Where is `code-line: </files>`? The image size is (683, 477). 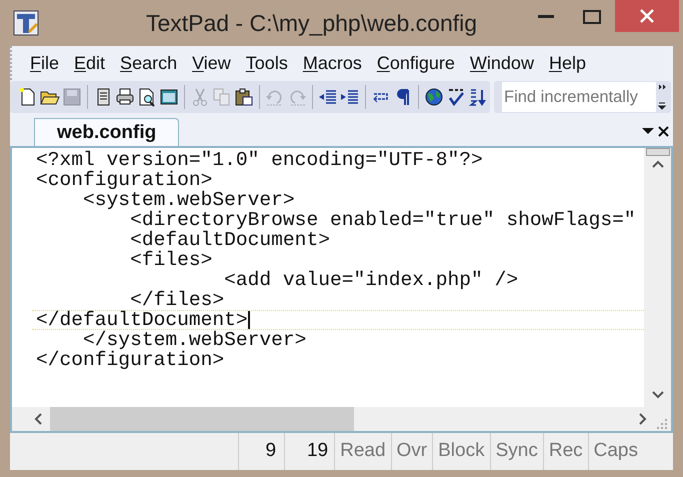 code-line: </files> is located at coordinates (177, 300).